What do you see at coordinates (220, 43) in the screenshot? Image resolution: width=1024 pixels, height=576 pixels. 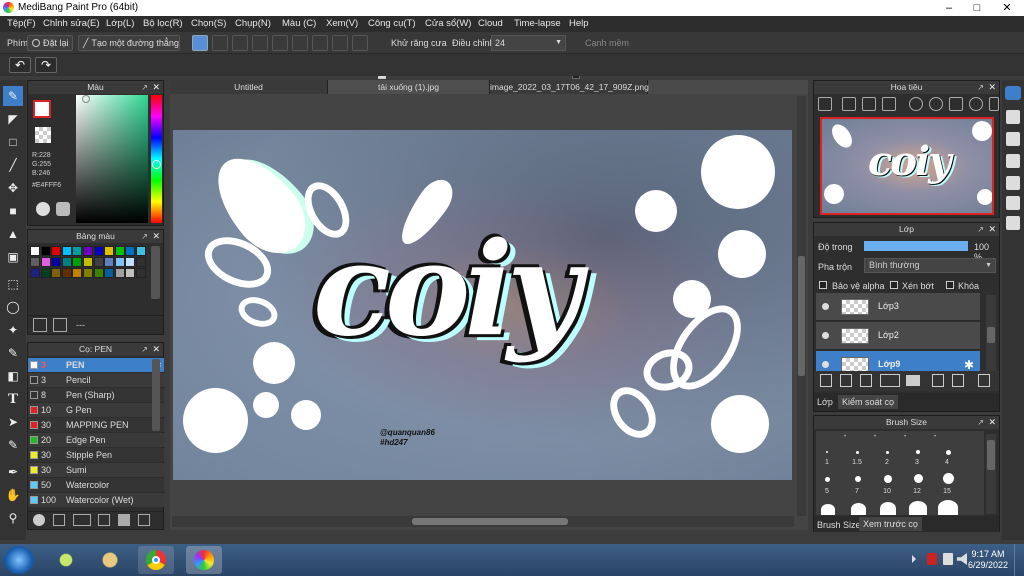 I see `parallel-ruler-icon` at bounding box center [220, 43].